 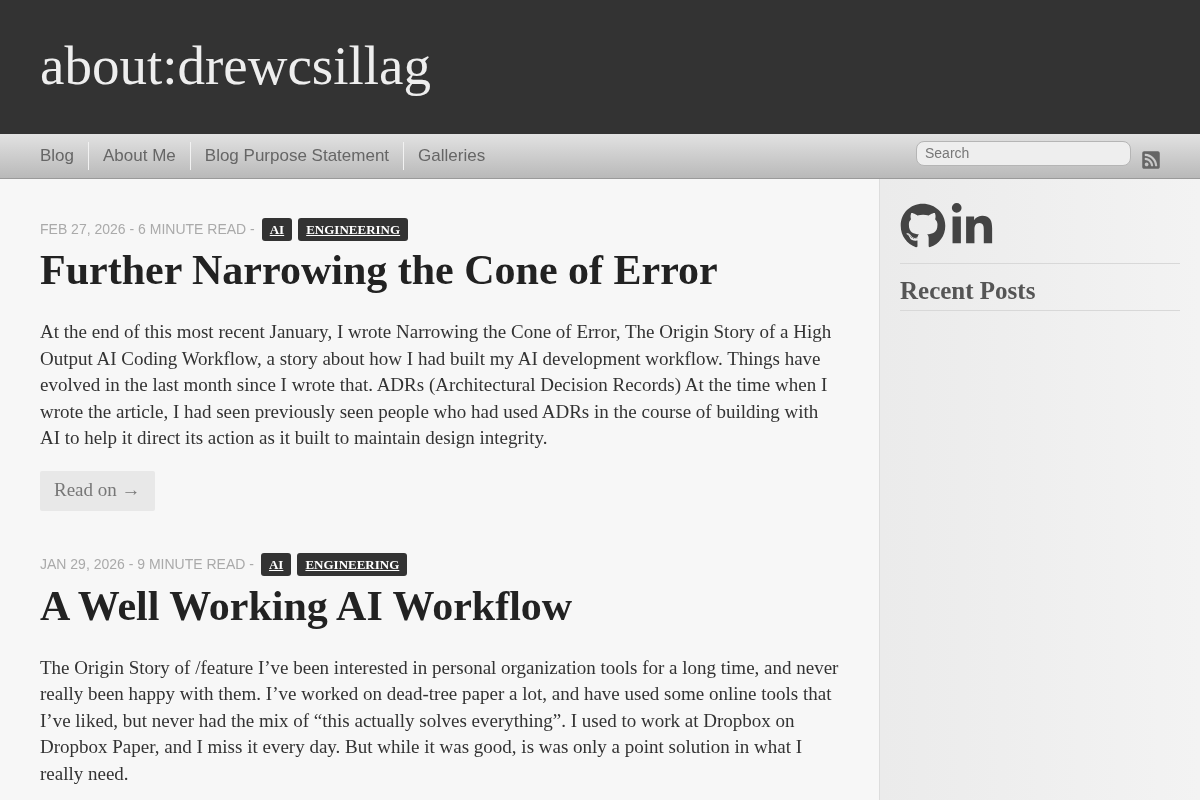 I want to click on nav-link: Galleries, so click(x=451, y=156).